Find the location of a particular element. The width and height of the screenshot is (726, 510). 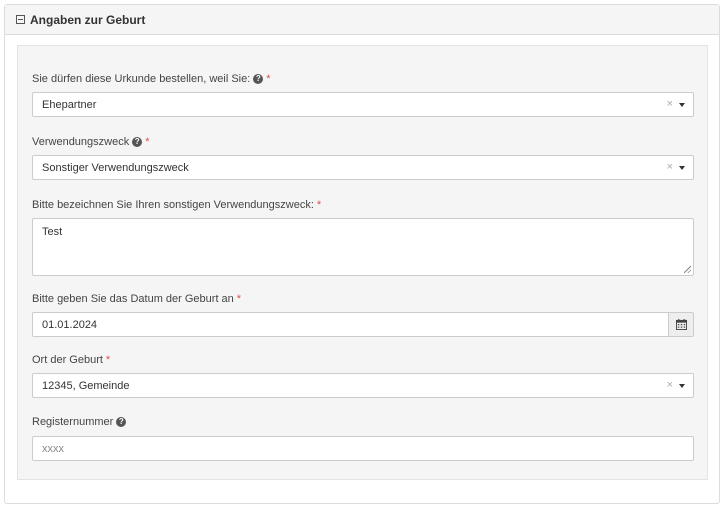

calendar-button is located at coordinates (681, 324).